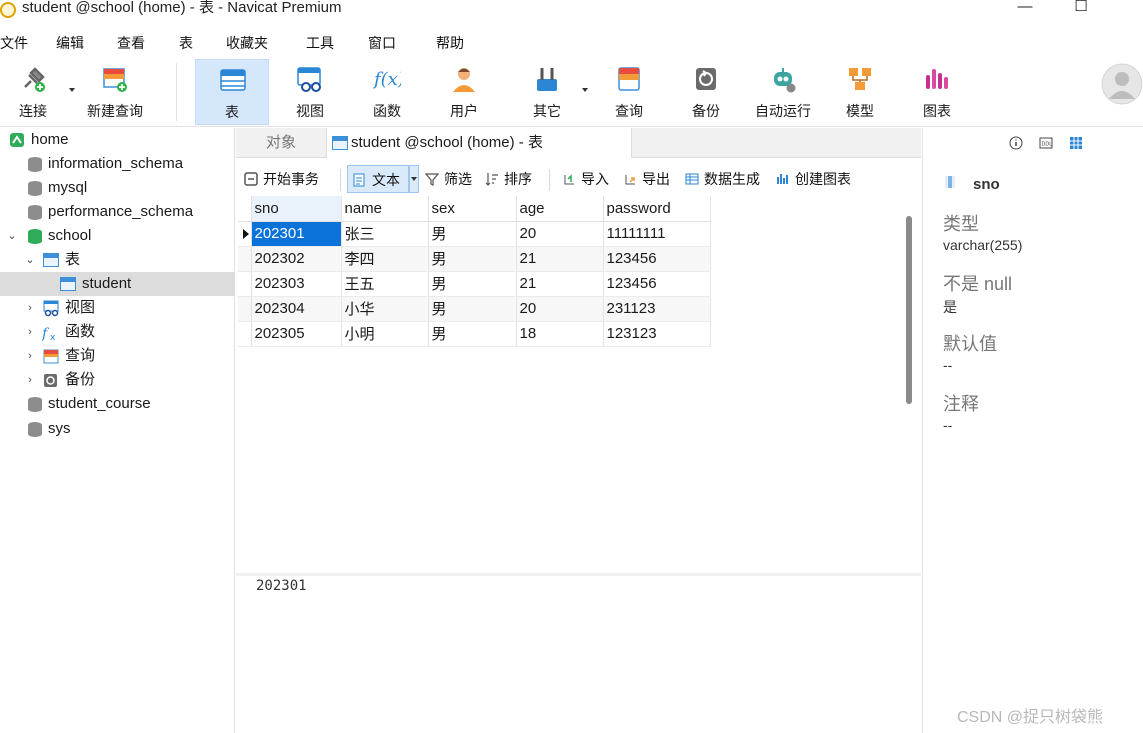 The width and height of the screenshot is (1143, 733). What do you see at coordinates (385, 284) in the screenshot?
I see `table-cell: 王五` at bounding box center [385, 284].